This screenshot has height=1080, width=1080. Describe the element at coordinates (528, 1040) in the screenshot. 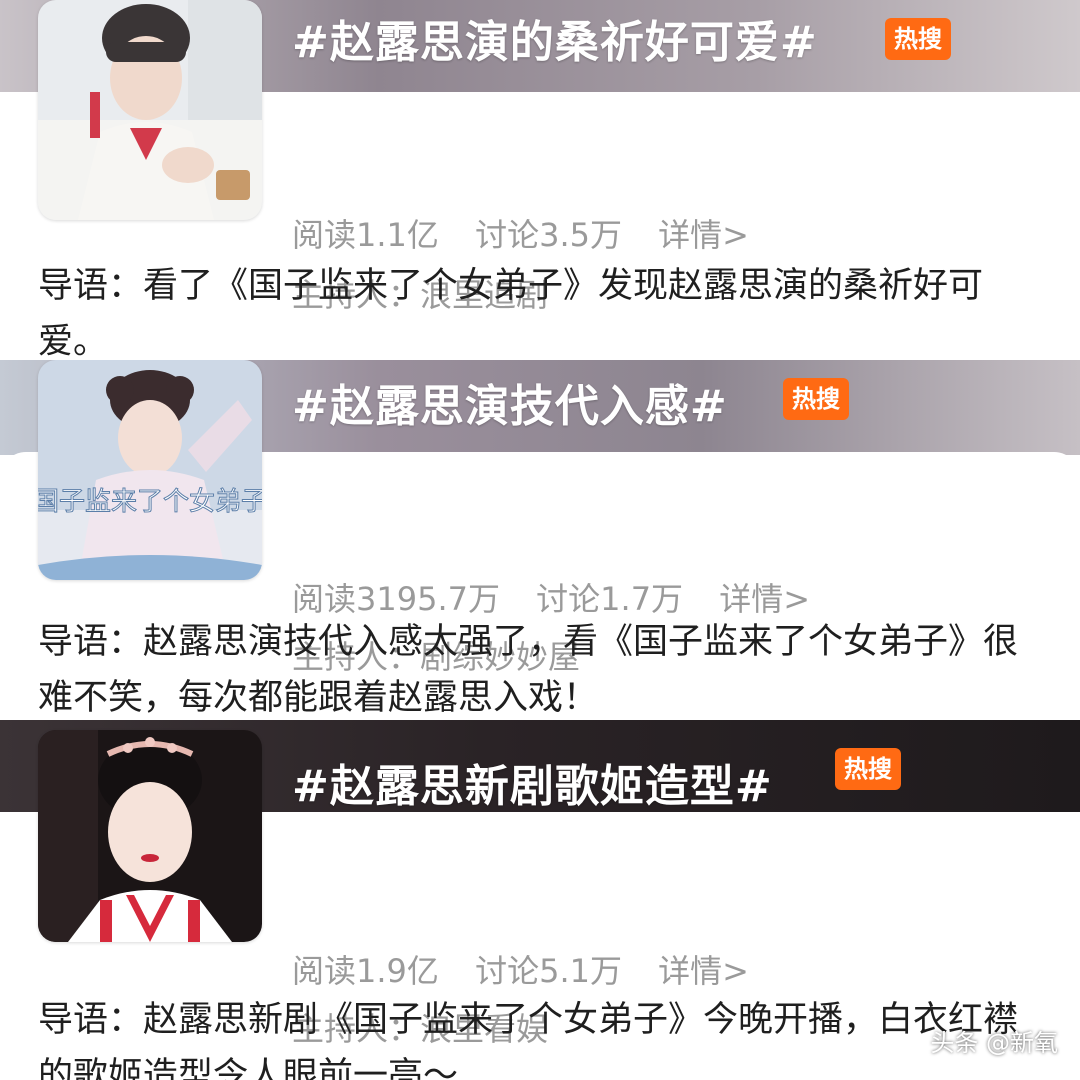

I see `topic-intro: 导语：赵露思新剧《国子监来了个女弟子》今晚开播，白衣红襟的歌姬造型令人眼前一亮～` at that location.